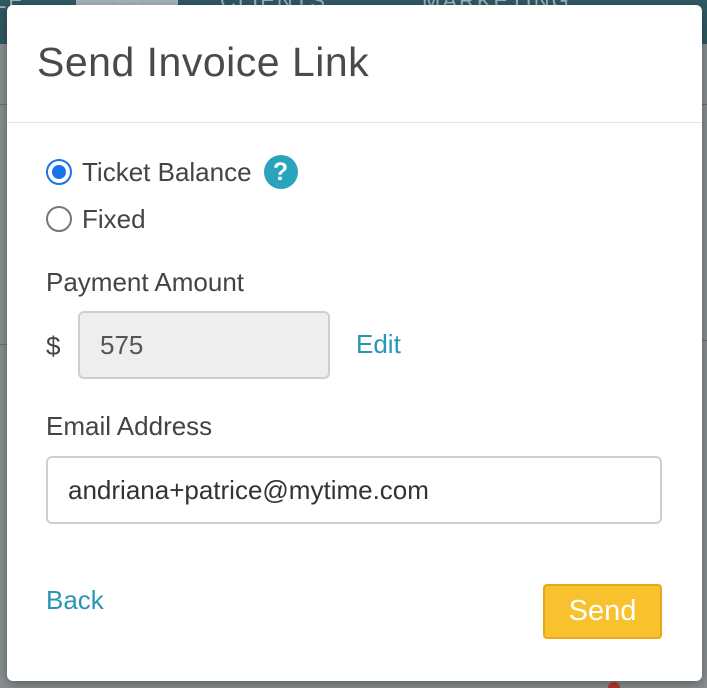 Image resolution: width=707 pixels, height=688 pixels. I want to click on ticket-balance-radio, so click(59, 172).